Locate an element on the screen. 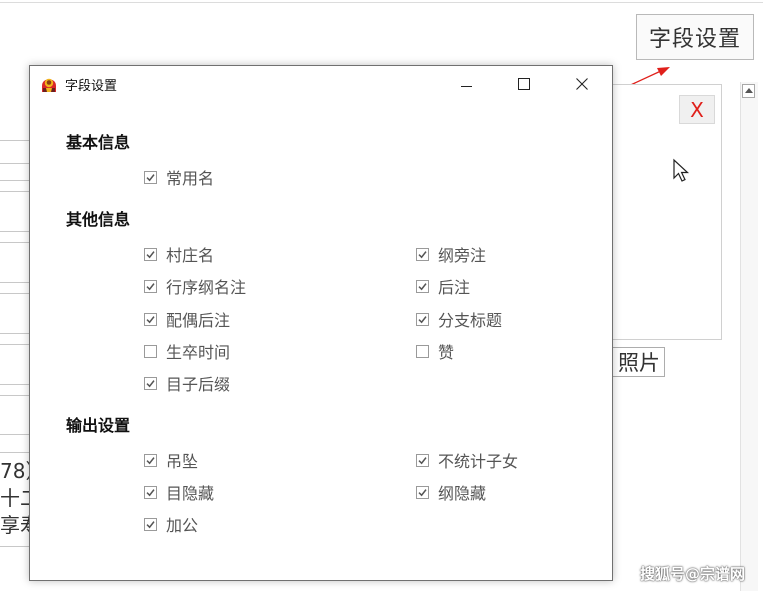  option-label: 目子后缀 is located at coordinates (198, 384).